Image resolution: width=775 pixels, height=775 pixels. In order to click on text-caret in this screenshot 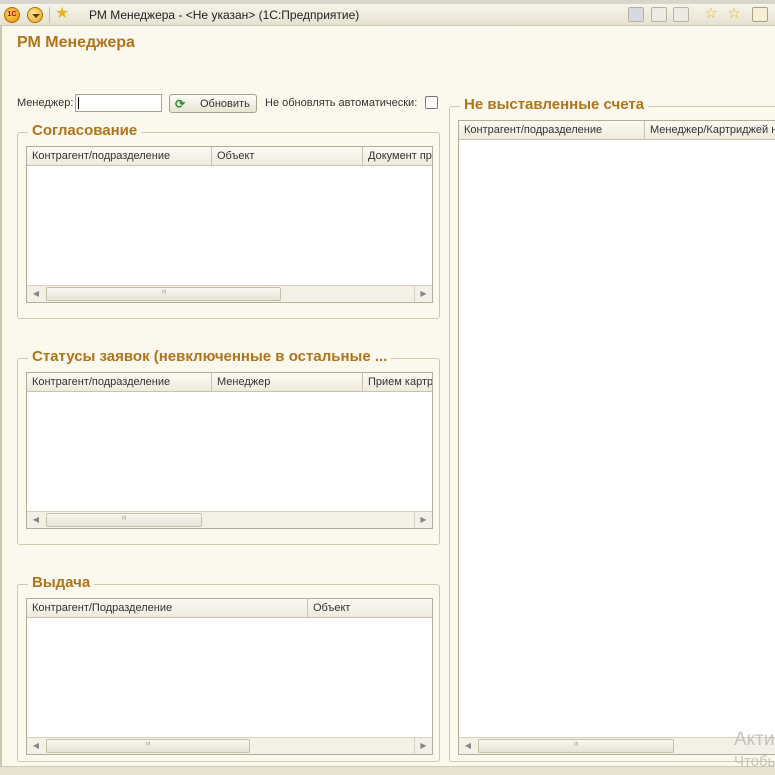, I will do `click(78, 103)`.